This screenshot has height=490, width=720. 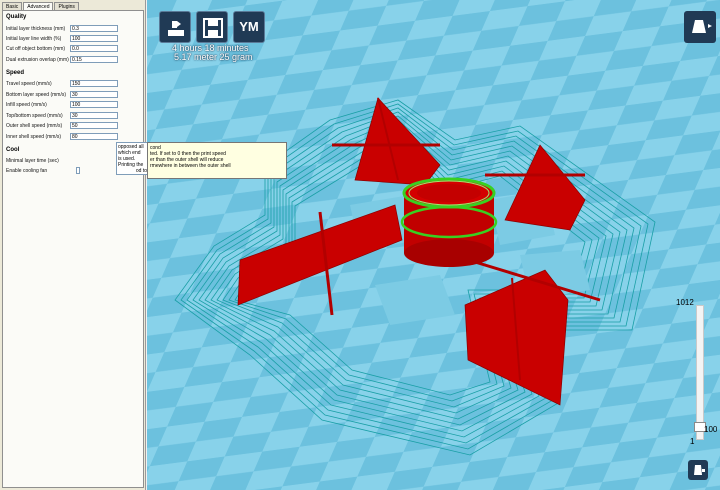 I want to click on view-mode-button, so click(x=700, y=27).